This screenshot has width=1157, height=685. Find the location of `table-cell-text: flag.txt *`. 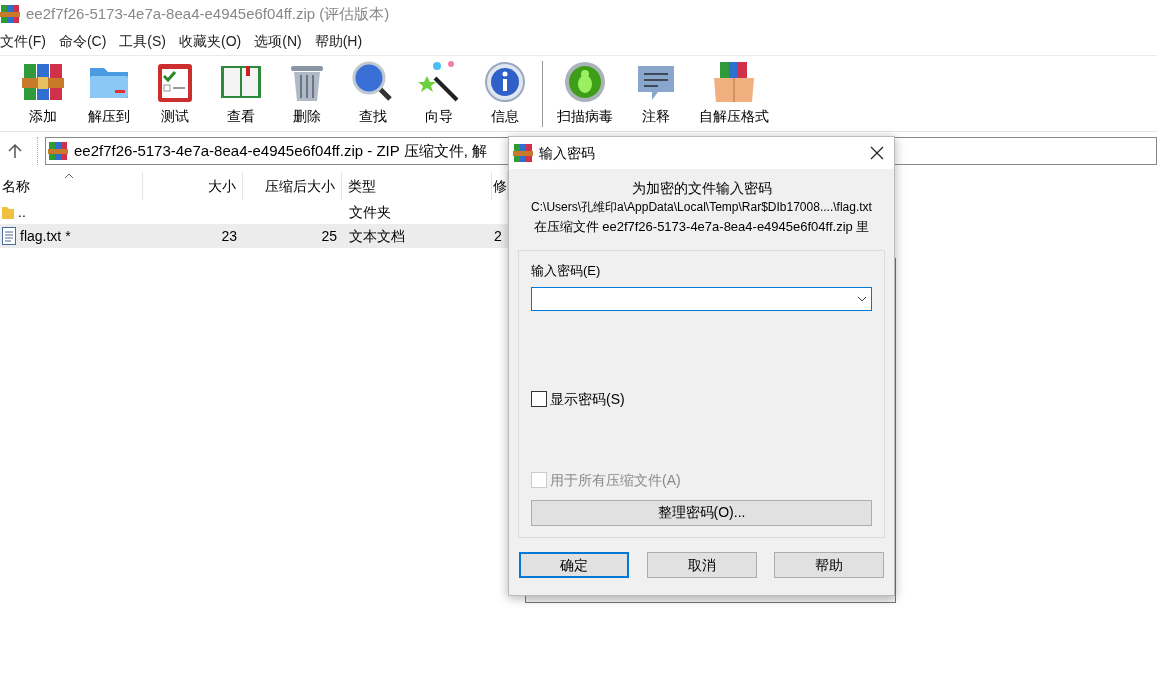

table-cell-text: flag.txt * is located at coordinates (45, 236).